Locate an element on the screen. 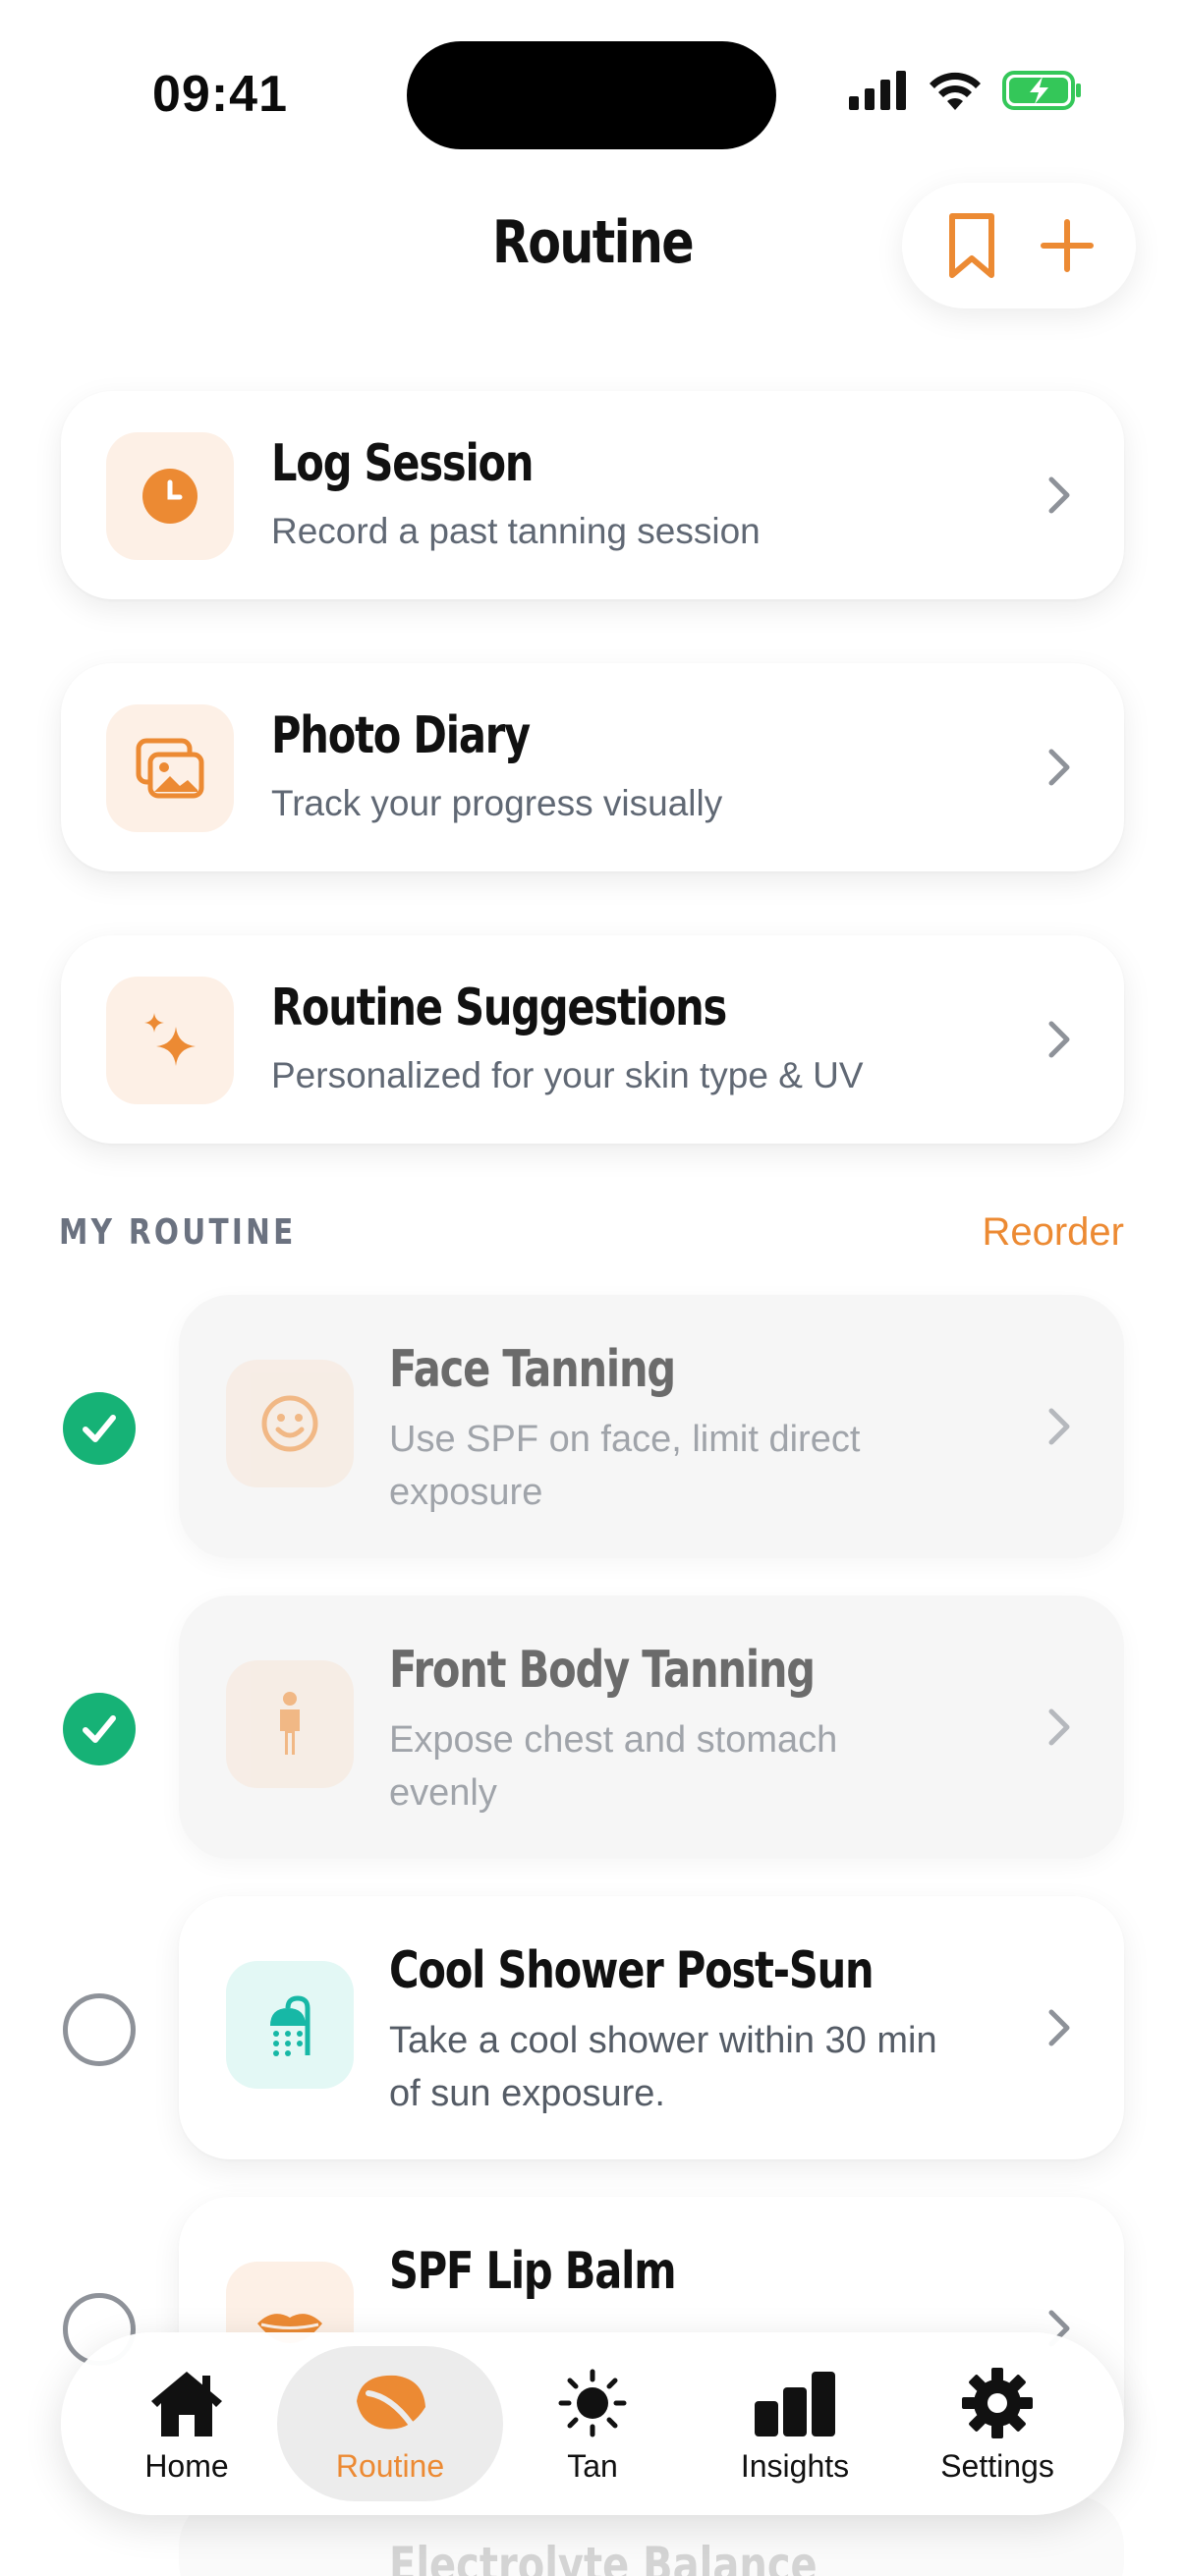 The image size is (1185, 2576). wifi-icon is located at coordinates (956, 91).